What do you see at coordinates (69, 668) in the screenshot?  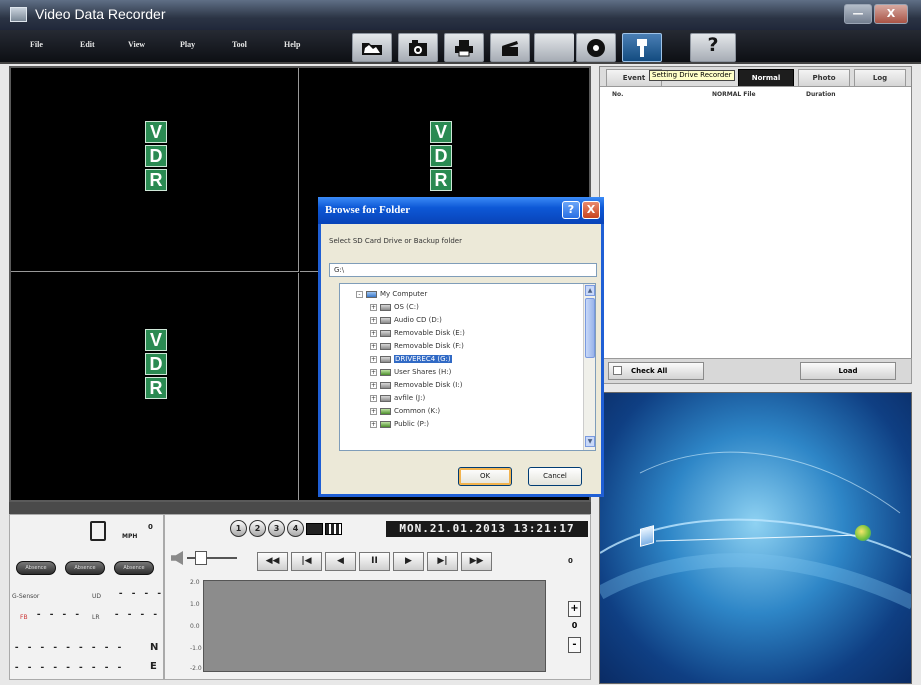 I see `east-value: - - - - - - - - -` at bounding box center [69, 668].